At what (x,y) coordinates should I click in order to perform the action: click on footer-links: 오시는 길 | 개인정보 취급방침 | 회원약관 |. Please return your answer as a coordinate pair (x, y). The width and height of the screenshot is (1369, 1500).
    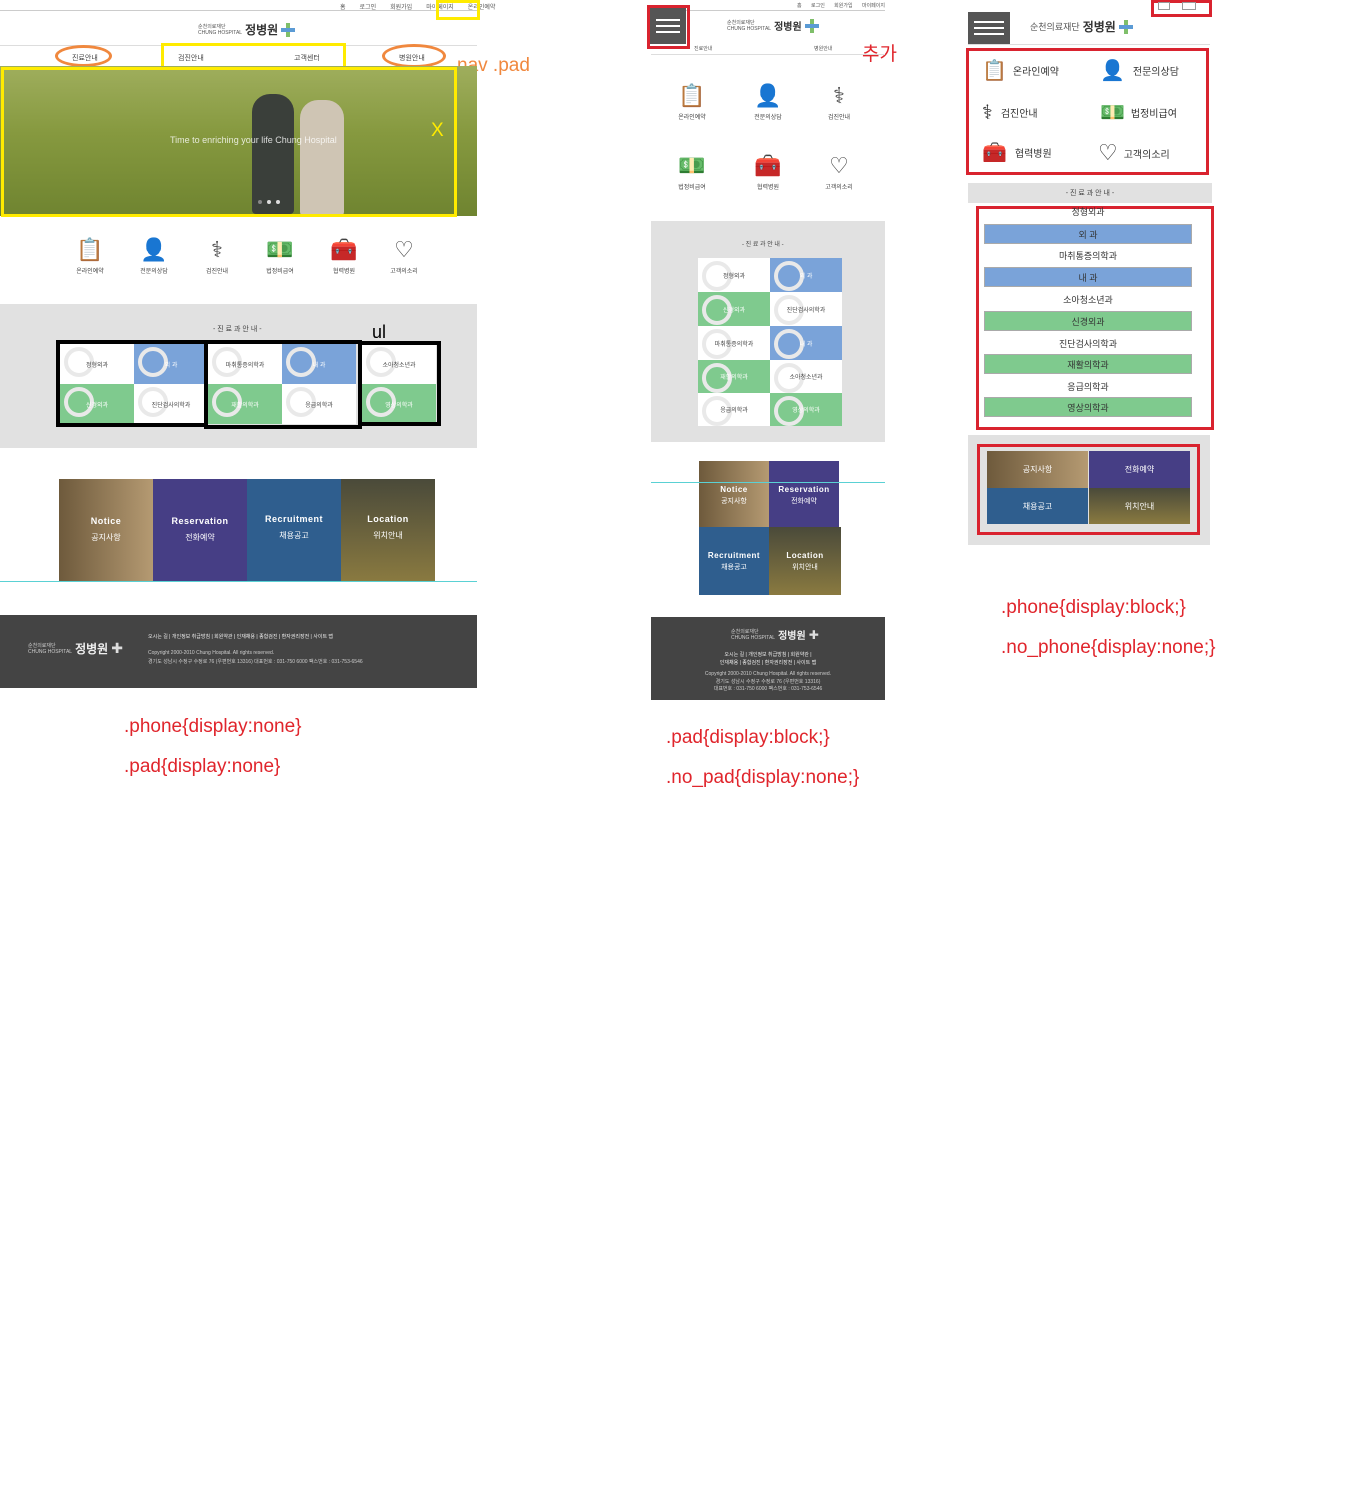
    Looking at the image, I should click on (768, 654).